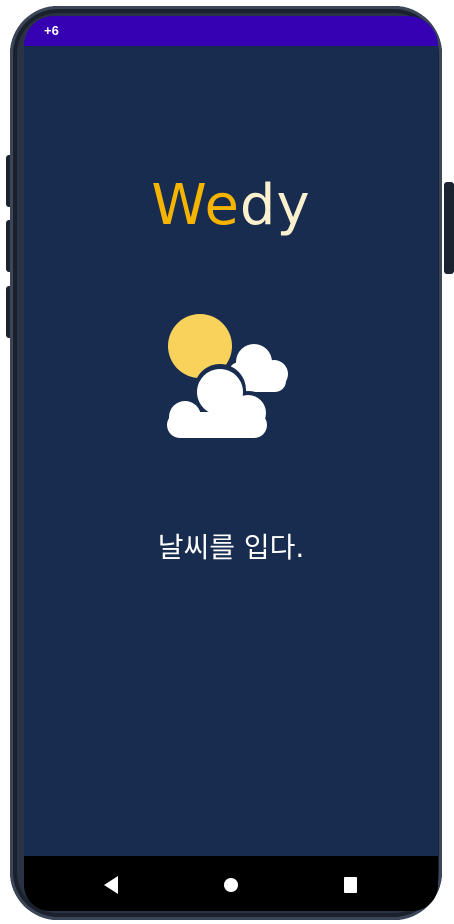  What do you see at coordinates (275, 205) in the screenshot?
I see `logo-part-dy: dy` at bounding box center [275, 205].